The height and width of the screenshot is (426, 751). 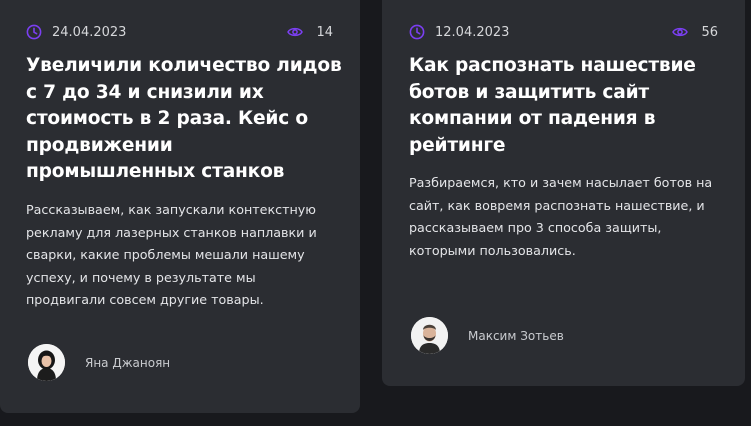 What do you see at coordinates (324, 32) in the screenshot?
I see `views-count: 14` at bounding box center [324, 32].